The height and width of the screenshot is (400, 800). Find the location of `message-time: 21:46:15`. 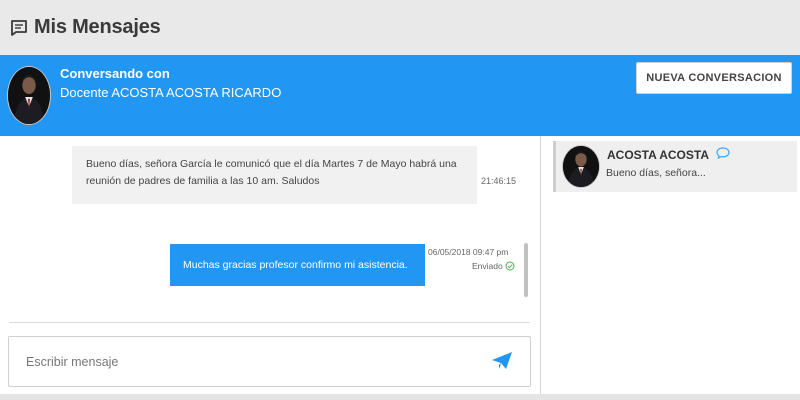

message-time: 21:46:15 is located at coordinates (499, 181).